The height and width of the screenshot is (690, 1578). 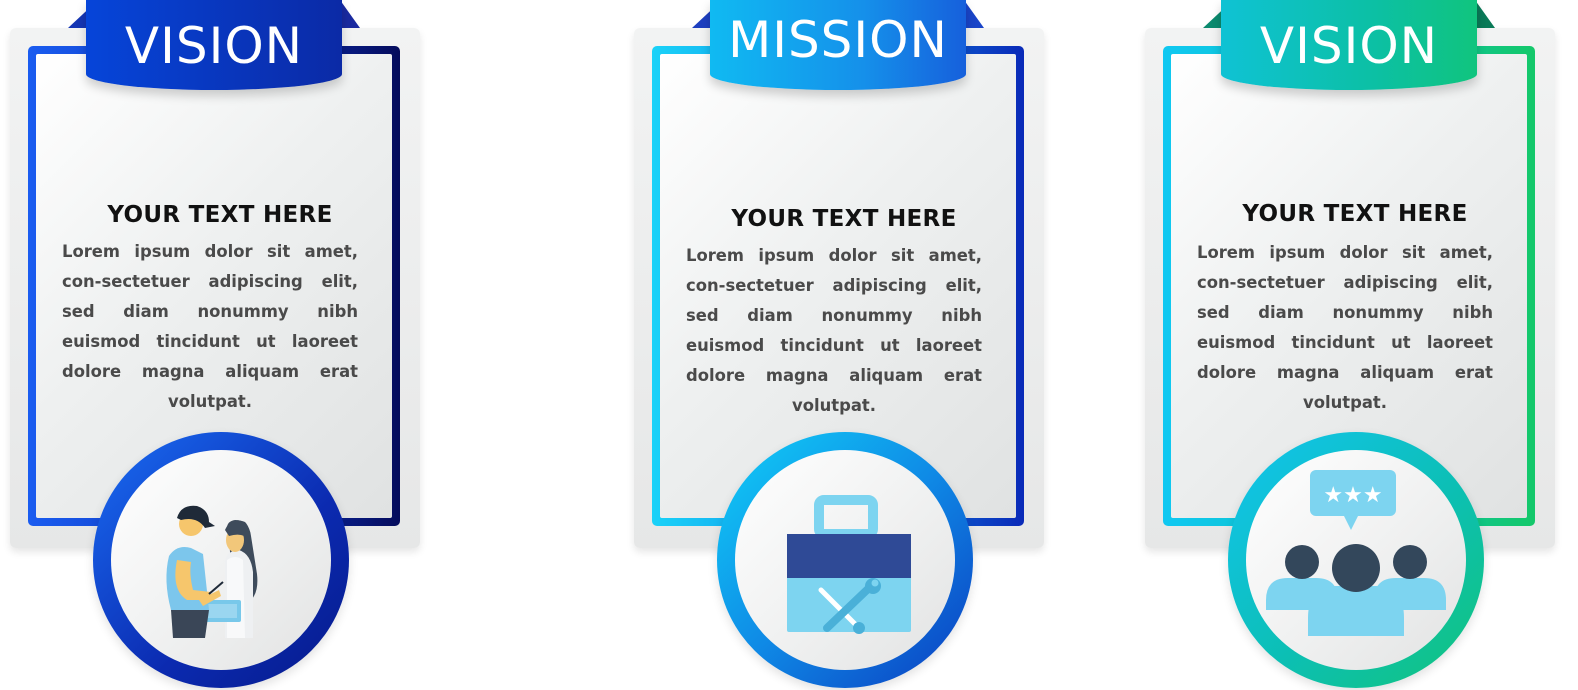 I want to click on banner-mission: MISSION, so click(x=838, y=45).